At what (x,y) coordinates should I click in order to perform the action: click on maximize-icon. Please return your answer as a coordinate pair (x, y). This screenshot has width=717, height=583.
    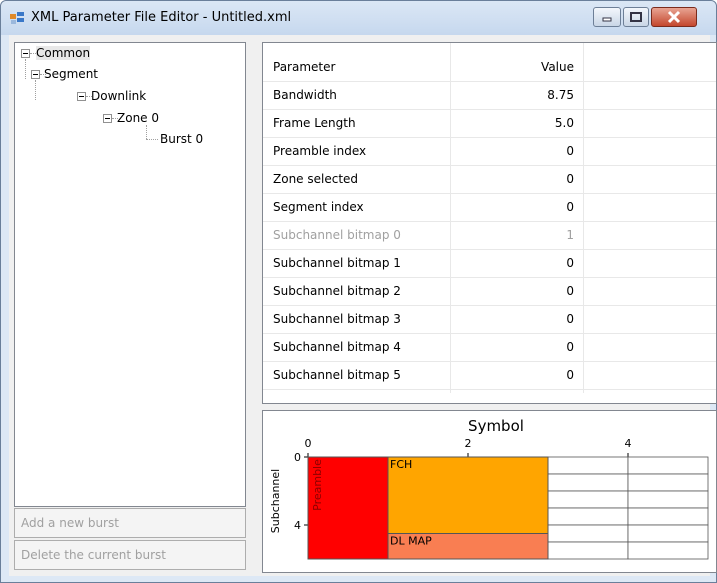
    Looking at the image, I should click on (636, 17).